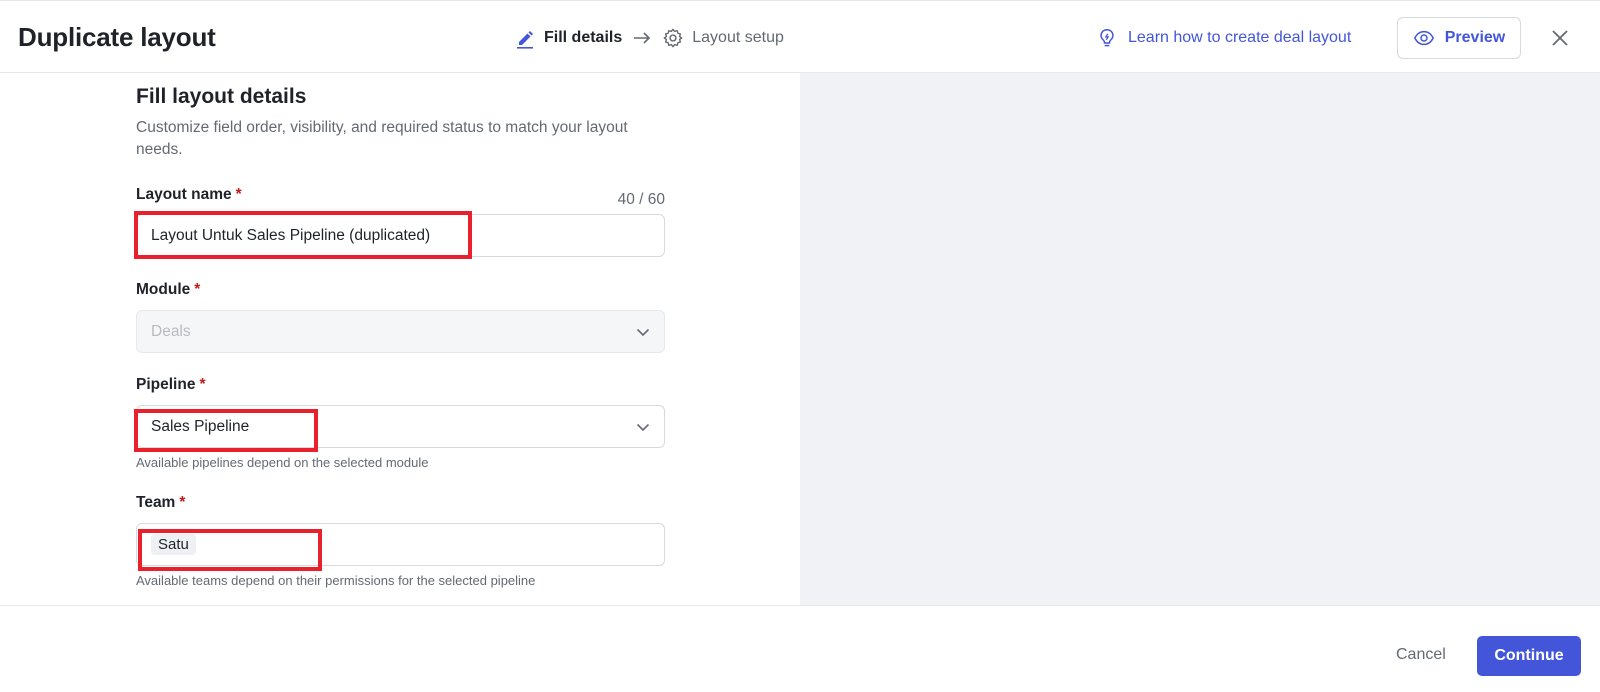  I want to click on cancel-button: Cancel, so click(1421, 655).